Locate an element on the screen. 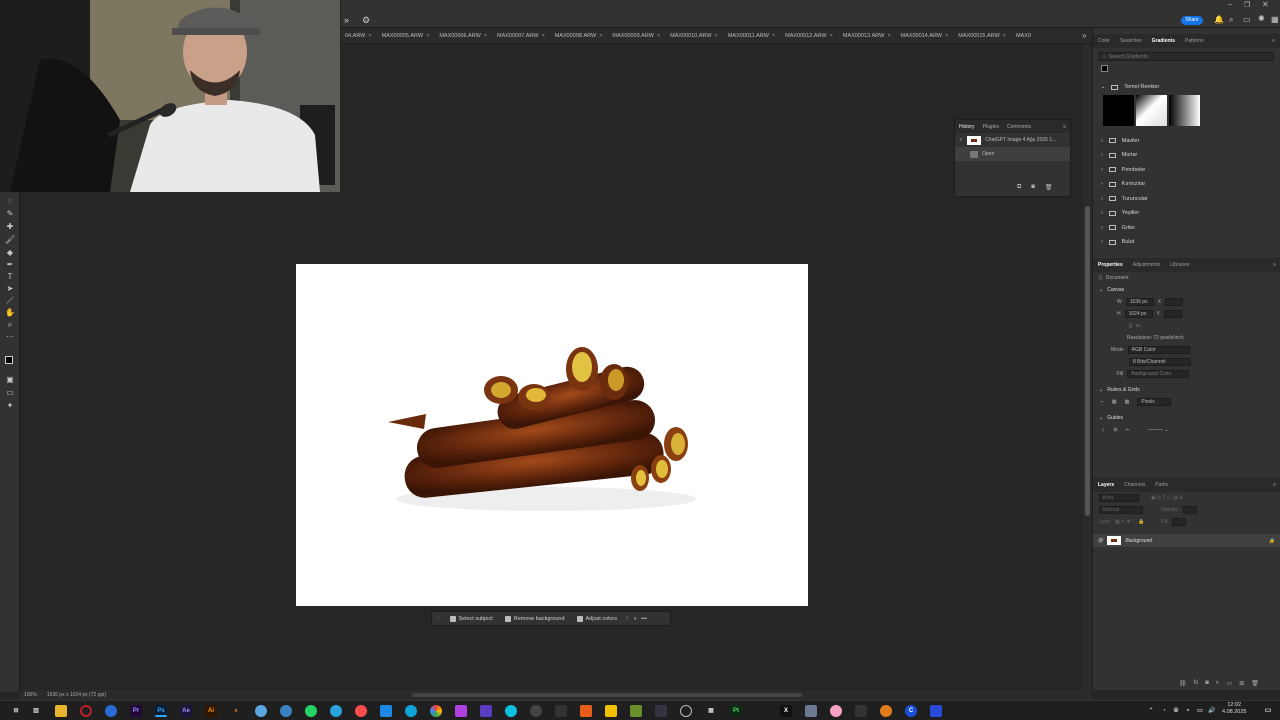 The image size is (1280, 720). doc-tab: MAX00015.ARW × is located at coordinates (982, 36).